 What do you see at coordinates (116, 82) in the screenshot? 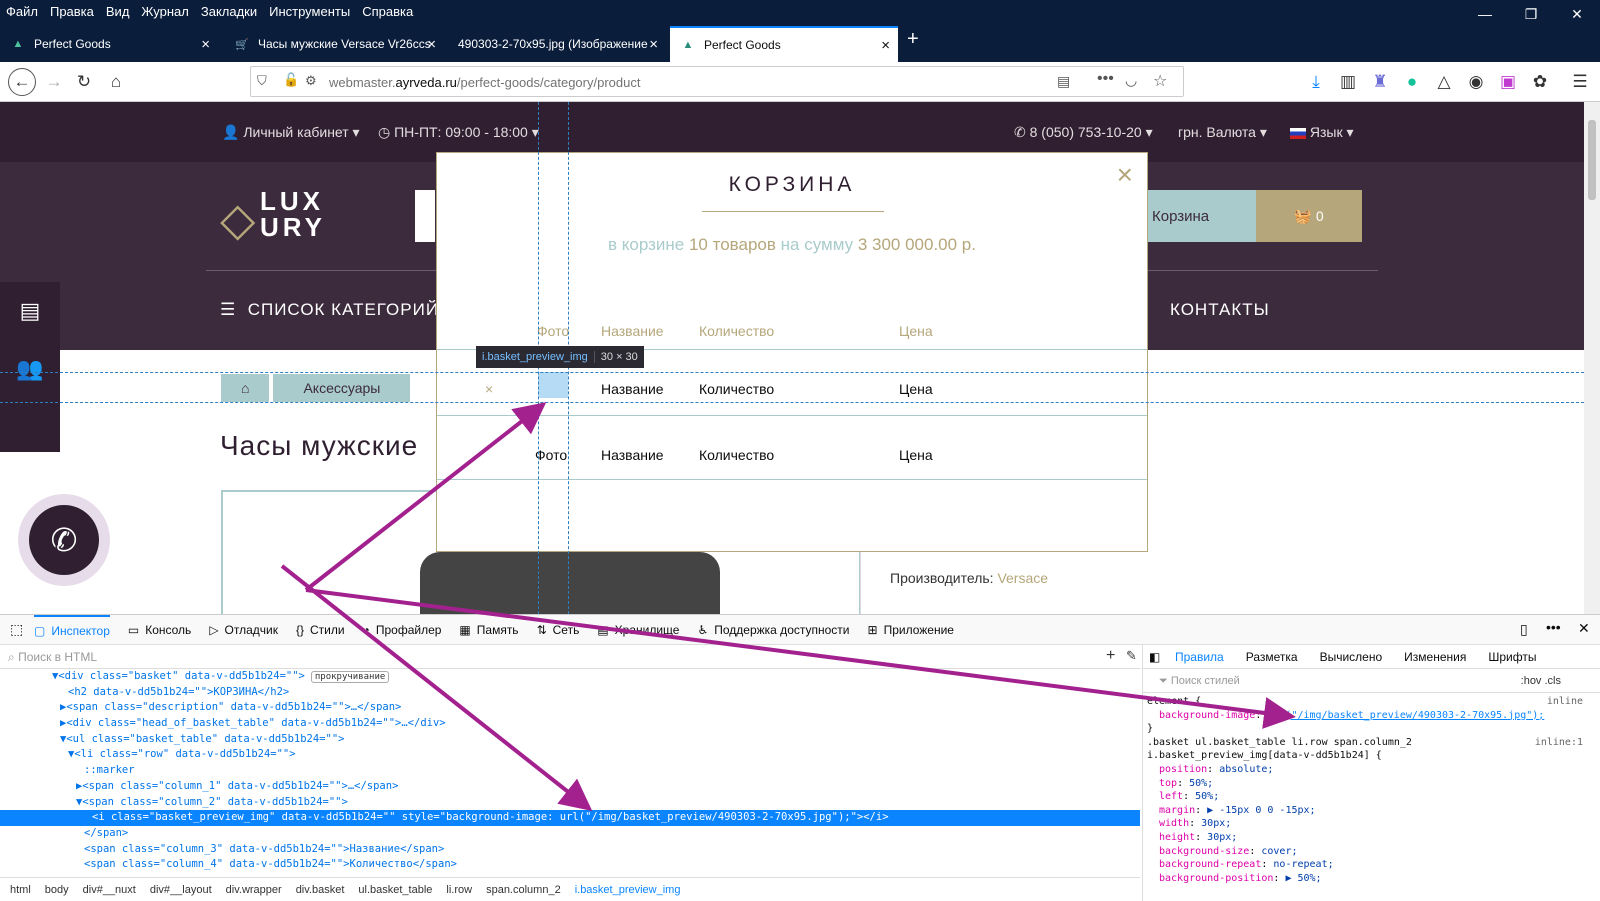
I see `home-icon: ⌂` at bounding box center [116, 82].